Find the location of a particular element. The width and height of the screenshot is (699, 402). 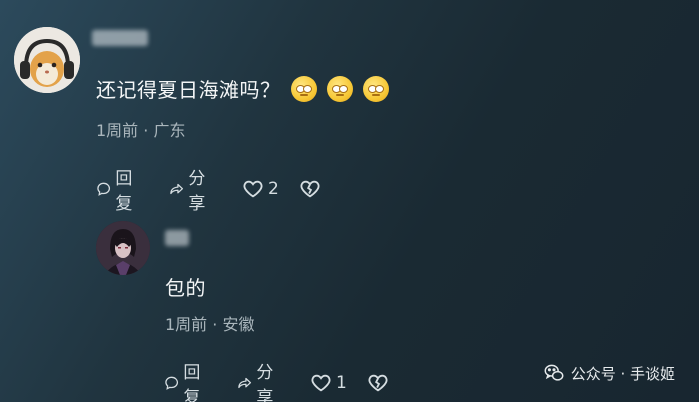

comment-location: 广东 is located at coordinates (169, 130).